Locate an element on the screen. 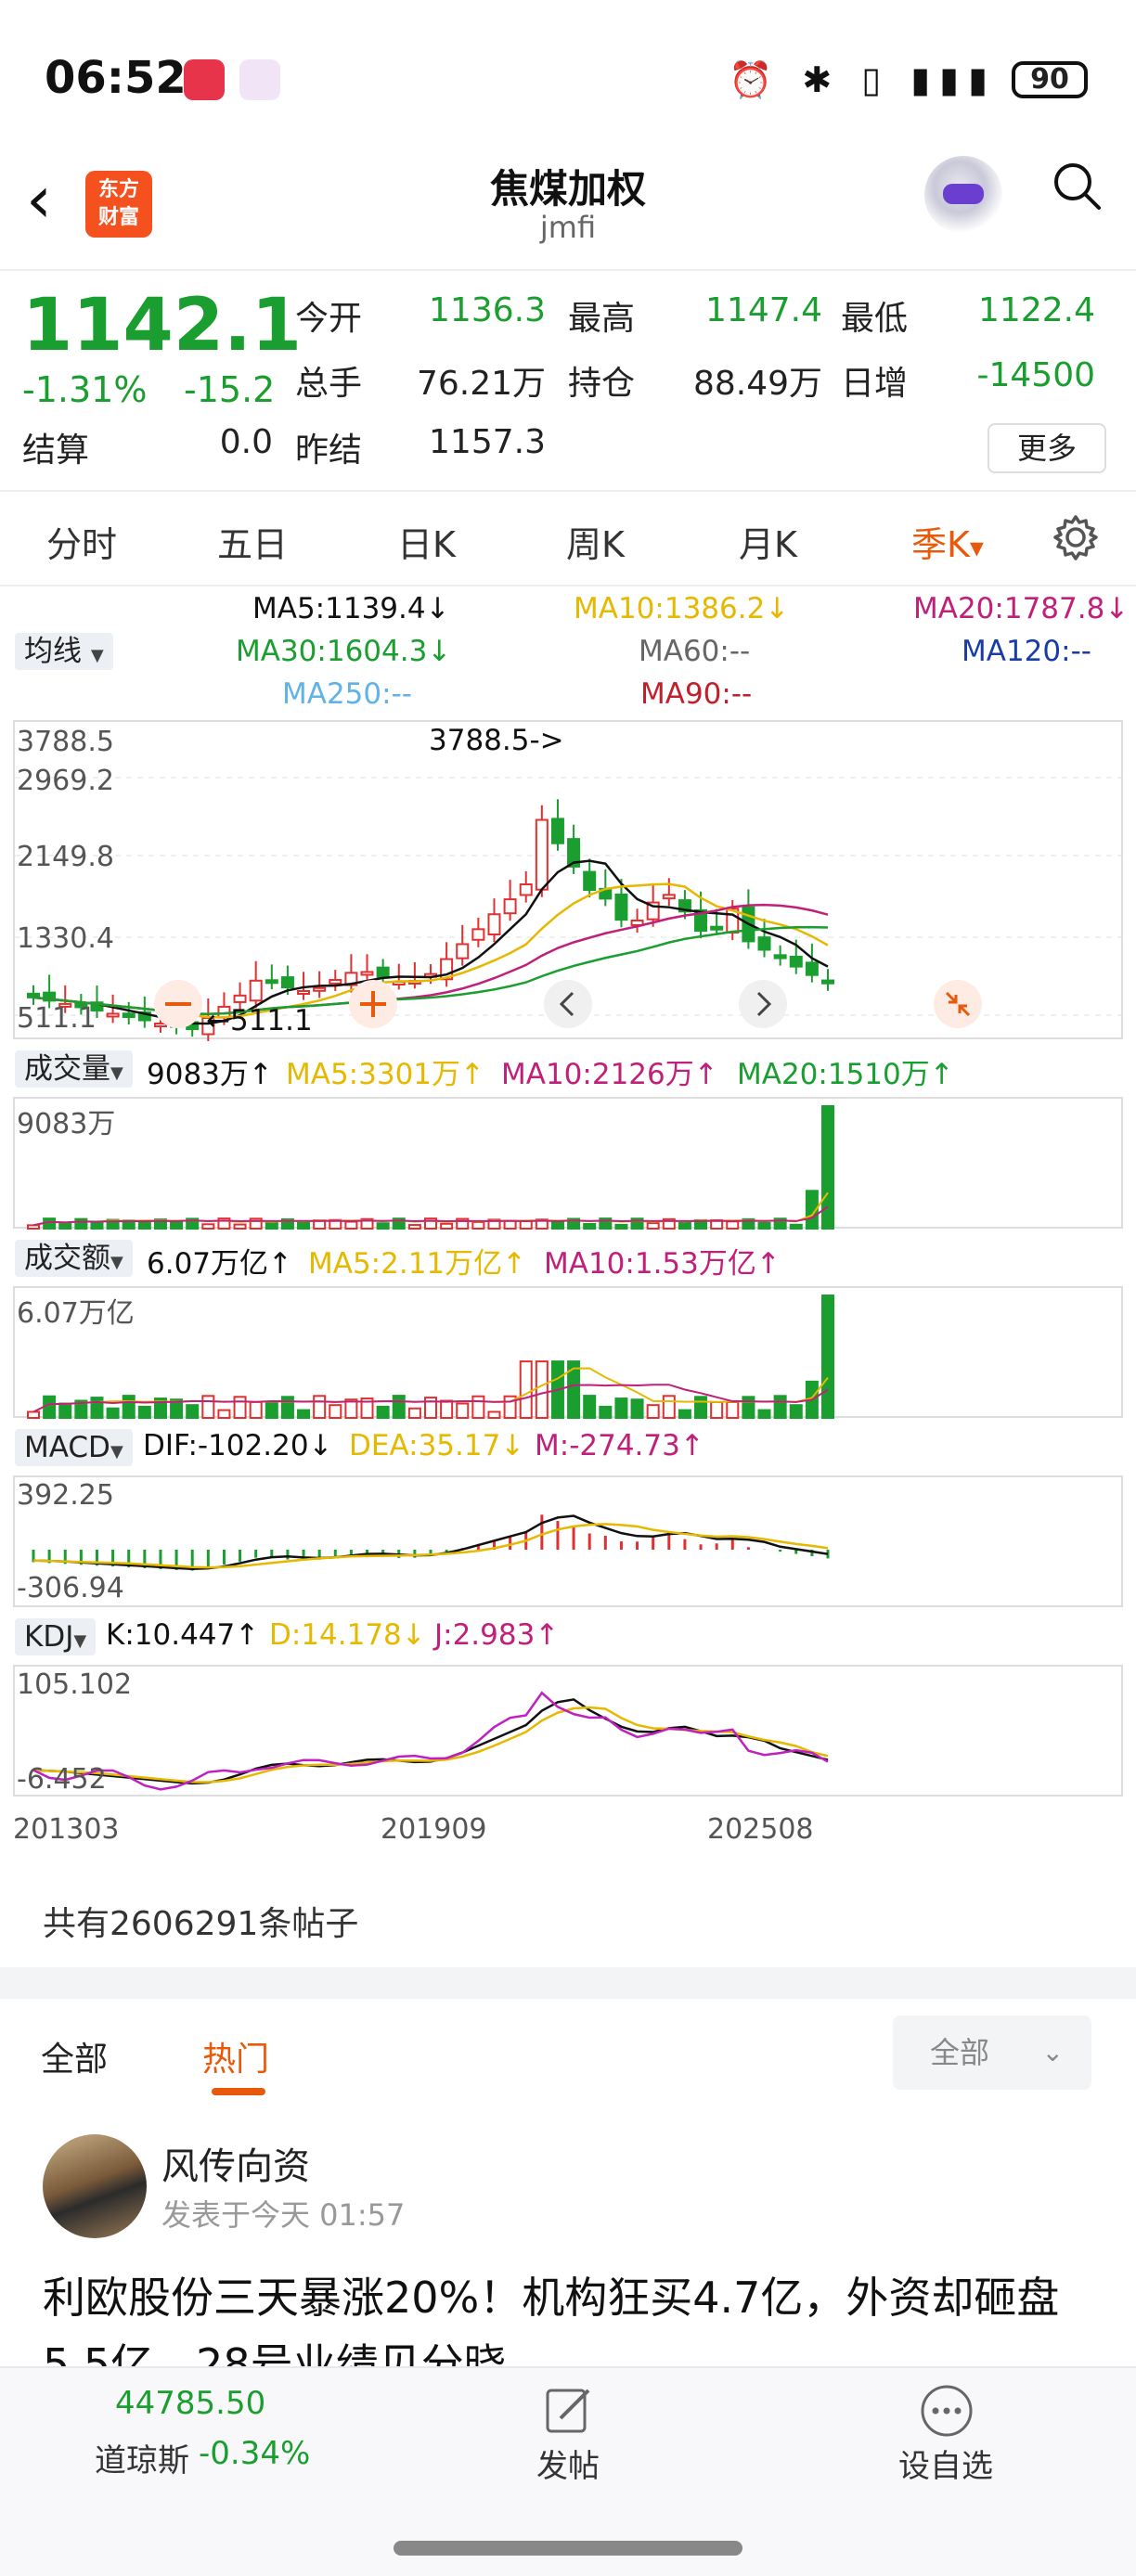 This screenshot has width=1136, height=2576. feed-tab-hot: 热门 is located at coordinates (235, 2056).